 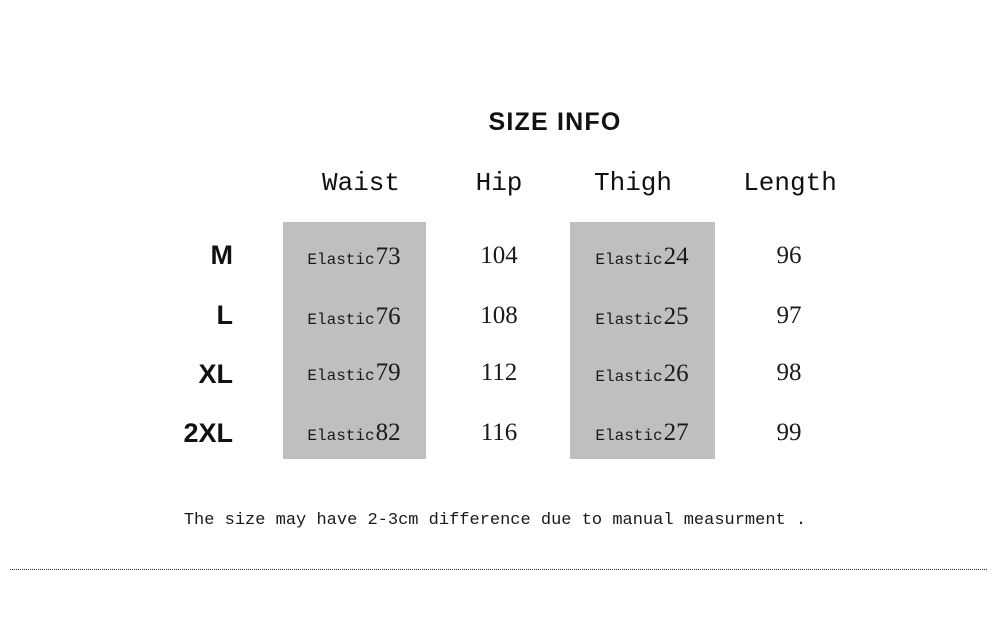 What do you see at coordinates (499, 372) in the screenshot?
I see `table-cell-hip: 112` at bounding box center [499, 372].